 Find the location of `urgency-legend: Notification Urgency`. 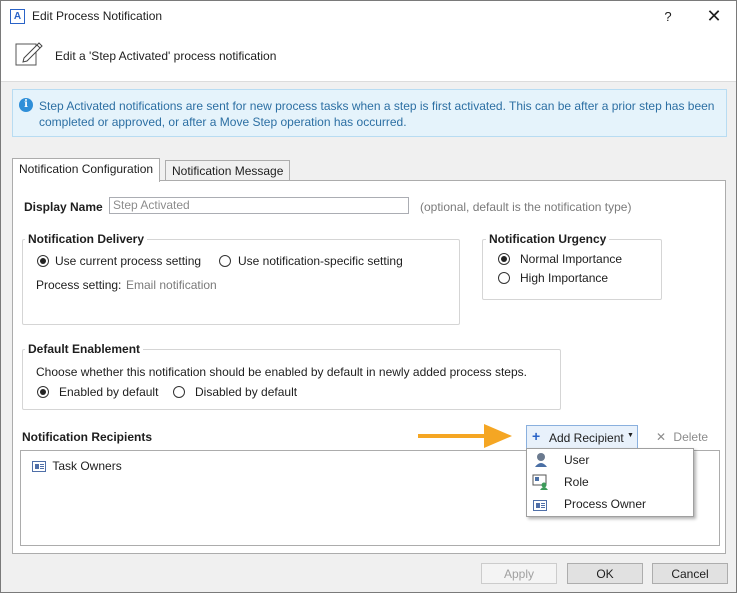

urgency-legend: Notification Urgency is located at coordinates (548, 239).